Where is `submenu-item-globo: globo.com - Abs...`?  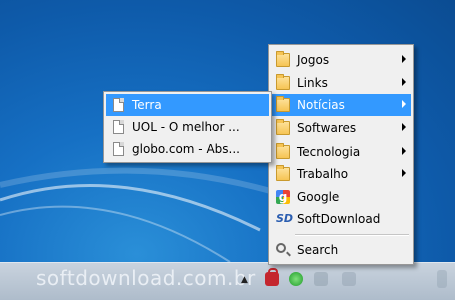 submenu-item-globo: globo.com - Abs... is located at coordinates (187, 149).